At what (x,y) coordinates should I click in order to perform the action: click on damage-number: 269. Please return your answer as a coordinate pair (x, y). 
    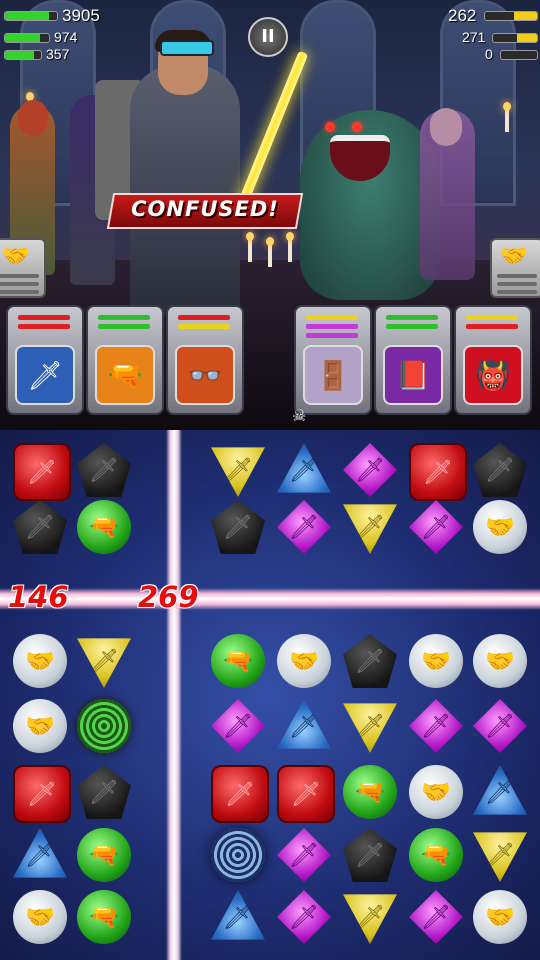
    Looking at the image, I should click on (168, 597).